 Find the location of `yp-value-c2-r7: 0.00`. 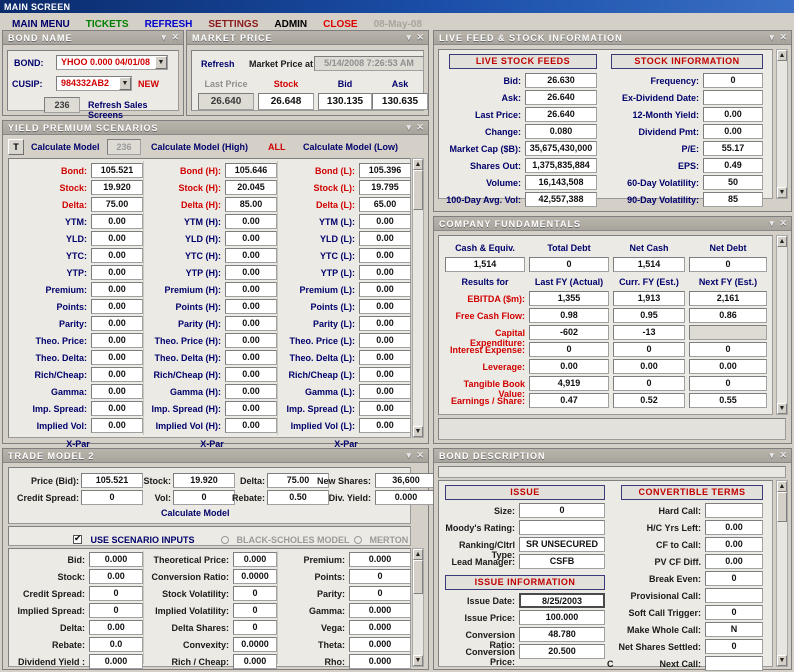

yp-value-c2-r7: 0.00 is located at coordinates (385, 289).